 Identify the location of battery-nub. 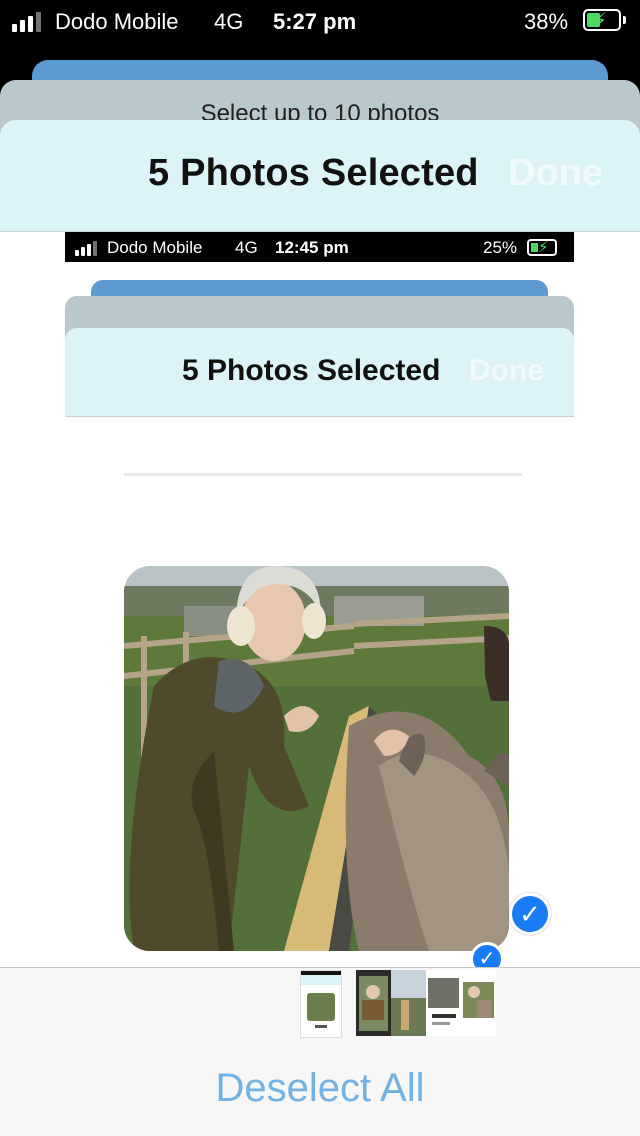
(624, 20).